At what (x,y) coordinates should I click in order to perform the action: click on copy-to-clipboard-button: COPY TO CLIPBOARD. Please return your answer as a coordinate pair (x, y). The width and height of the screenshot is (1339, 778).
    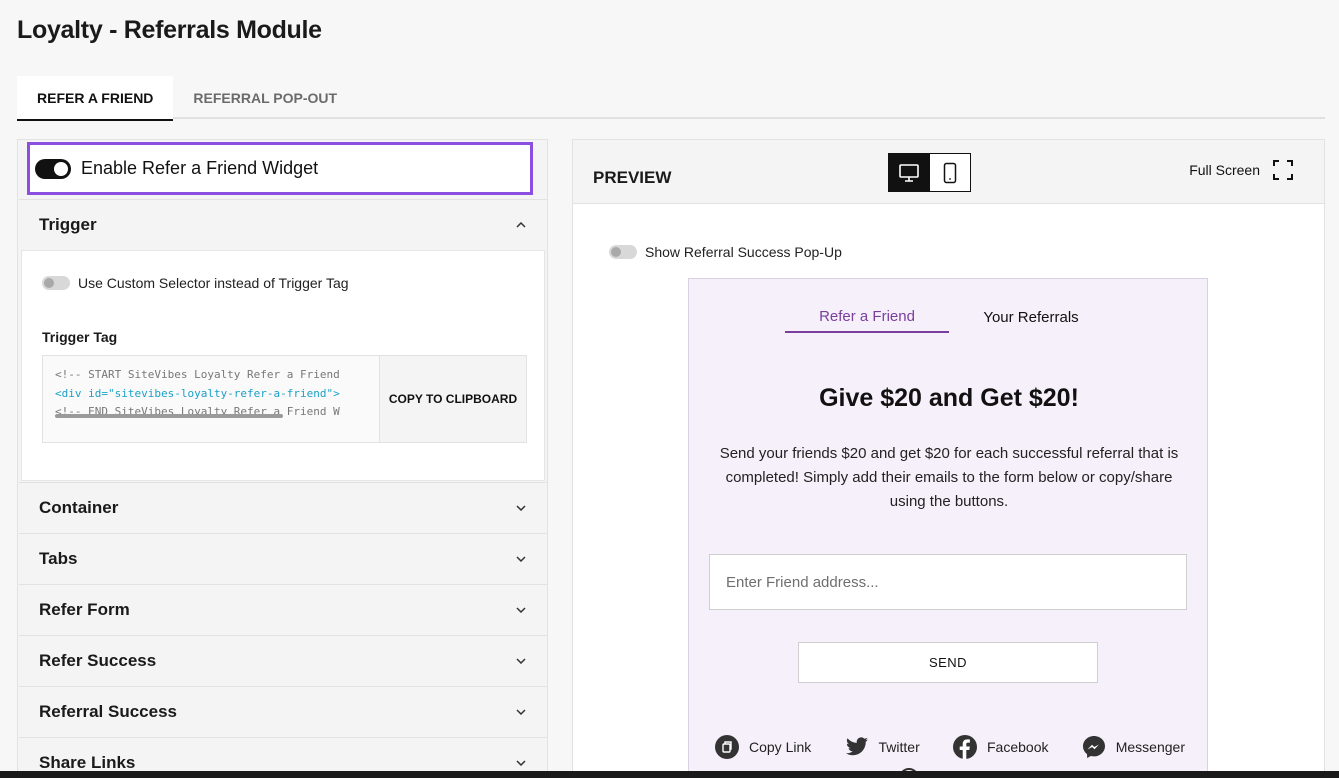
    Looking at the image, I should click on (453, 399).